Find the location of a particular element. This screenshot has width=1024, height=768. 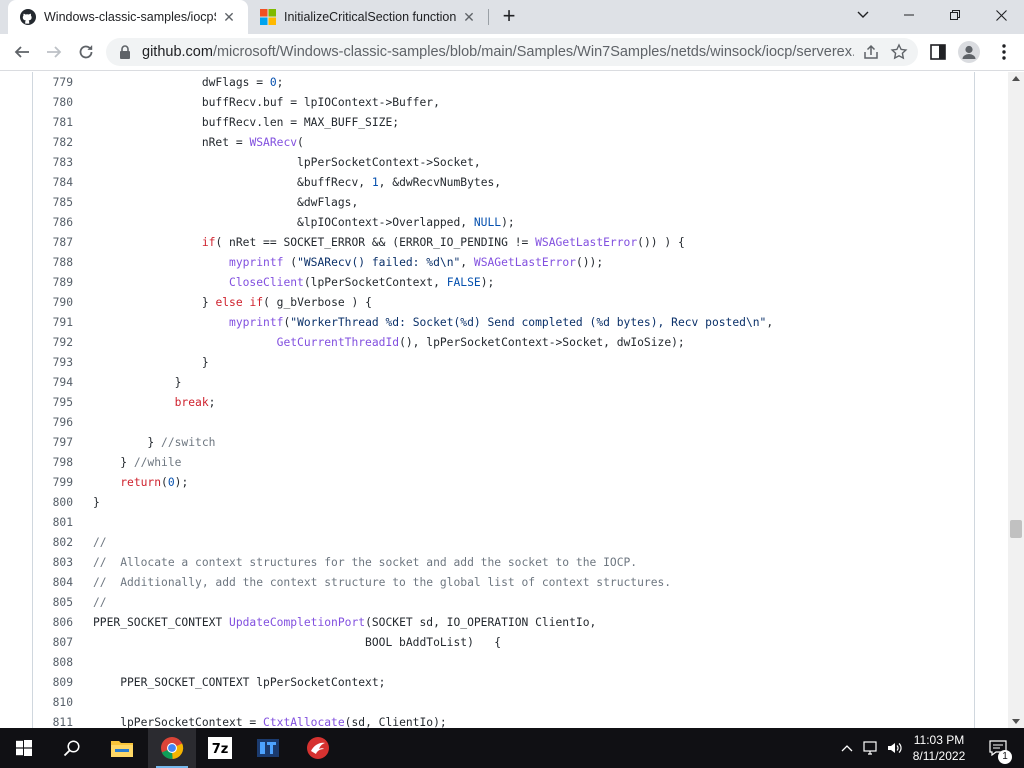

line-number: 784 is located at coordinates (53, 183).